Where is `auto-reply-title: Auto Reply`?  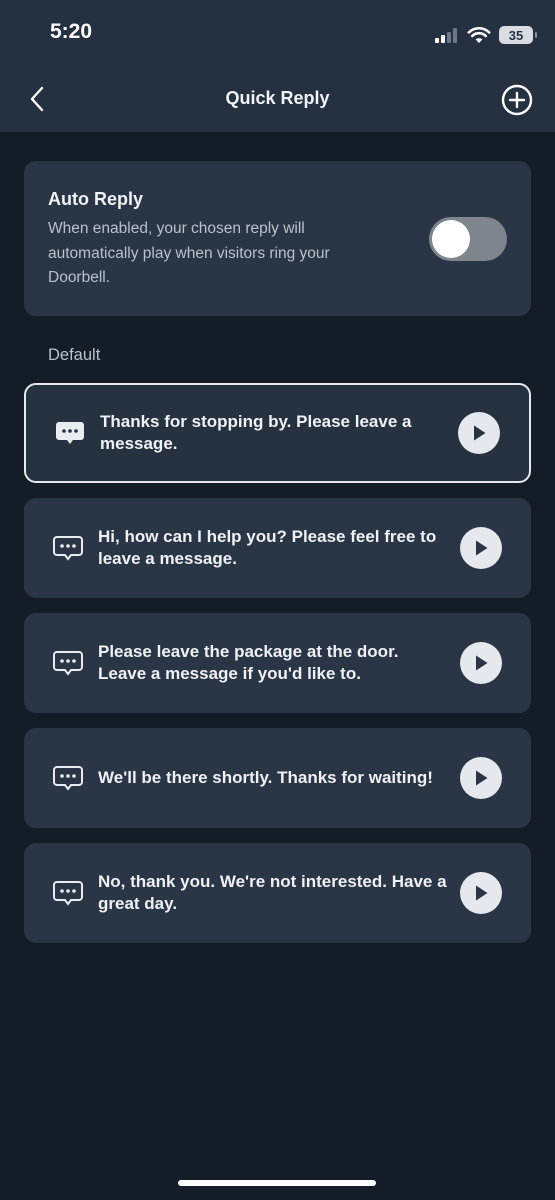
auto-reply-title: Auto Reply is located at coordinates (96, 199).